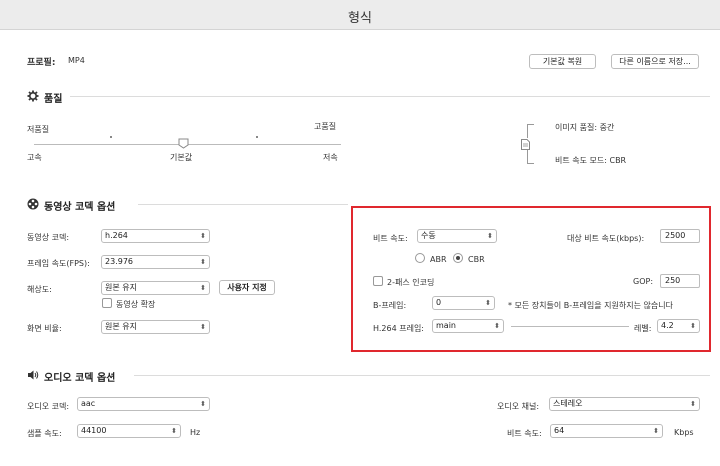 The width and height of the screenshot is (720, 466). What do you see at coordinates (48, 406) in the screenshot?
I see `audio-codec-label: 오디오 코덱:` at bounding box center [48, 406].